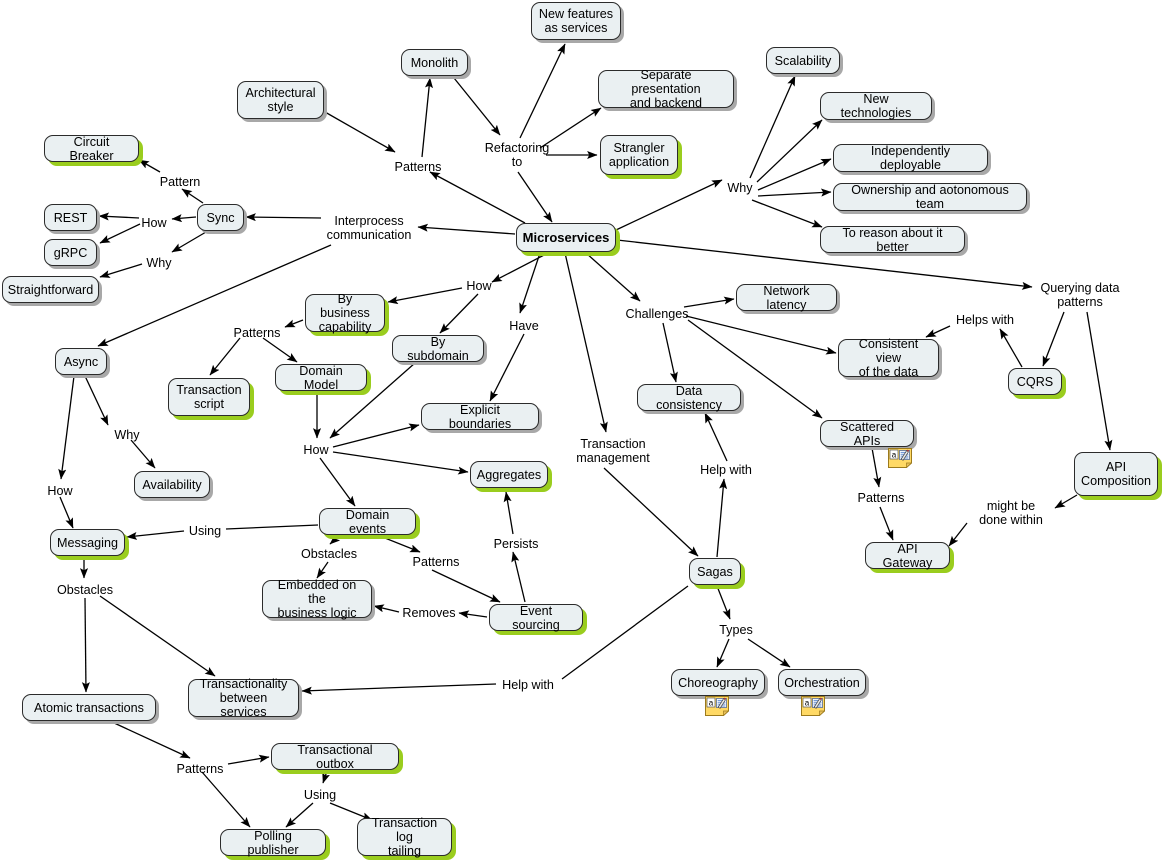 This screenshot has width=1163, height=864. Describe the element at coordinates (736, 630) in the screenshot. I see `link-phrase-types: Types` at that location.